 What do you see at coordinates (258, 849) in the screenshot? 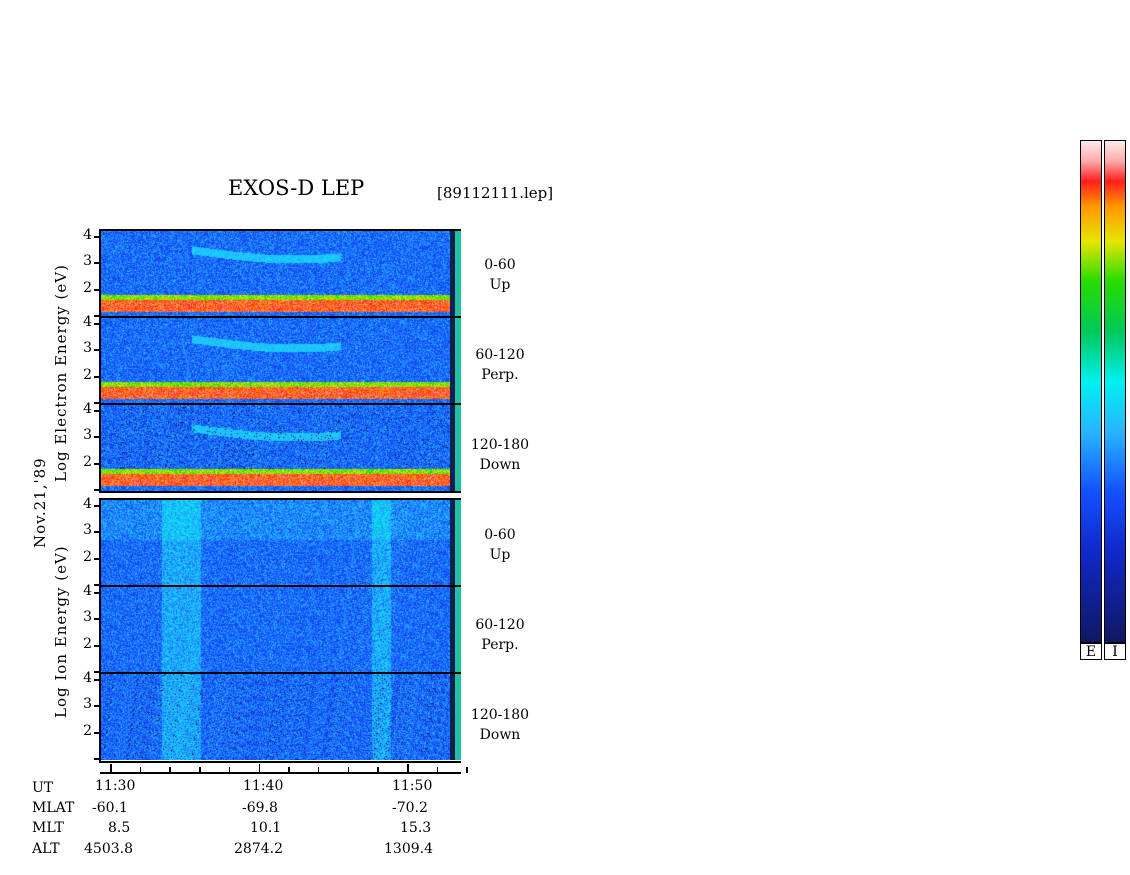
I see `alt-value: 2874.2` at bounding box center [258, 849].